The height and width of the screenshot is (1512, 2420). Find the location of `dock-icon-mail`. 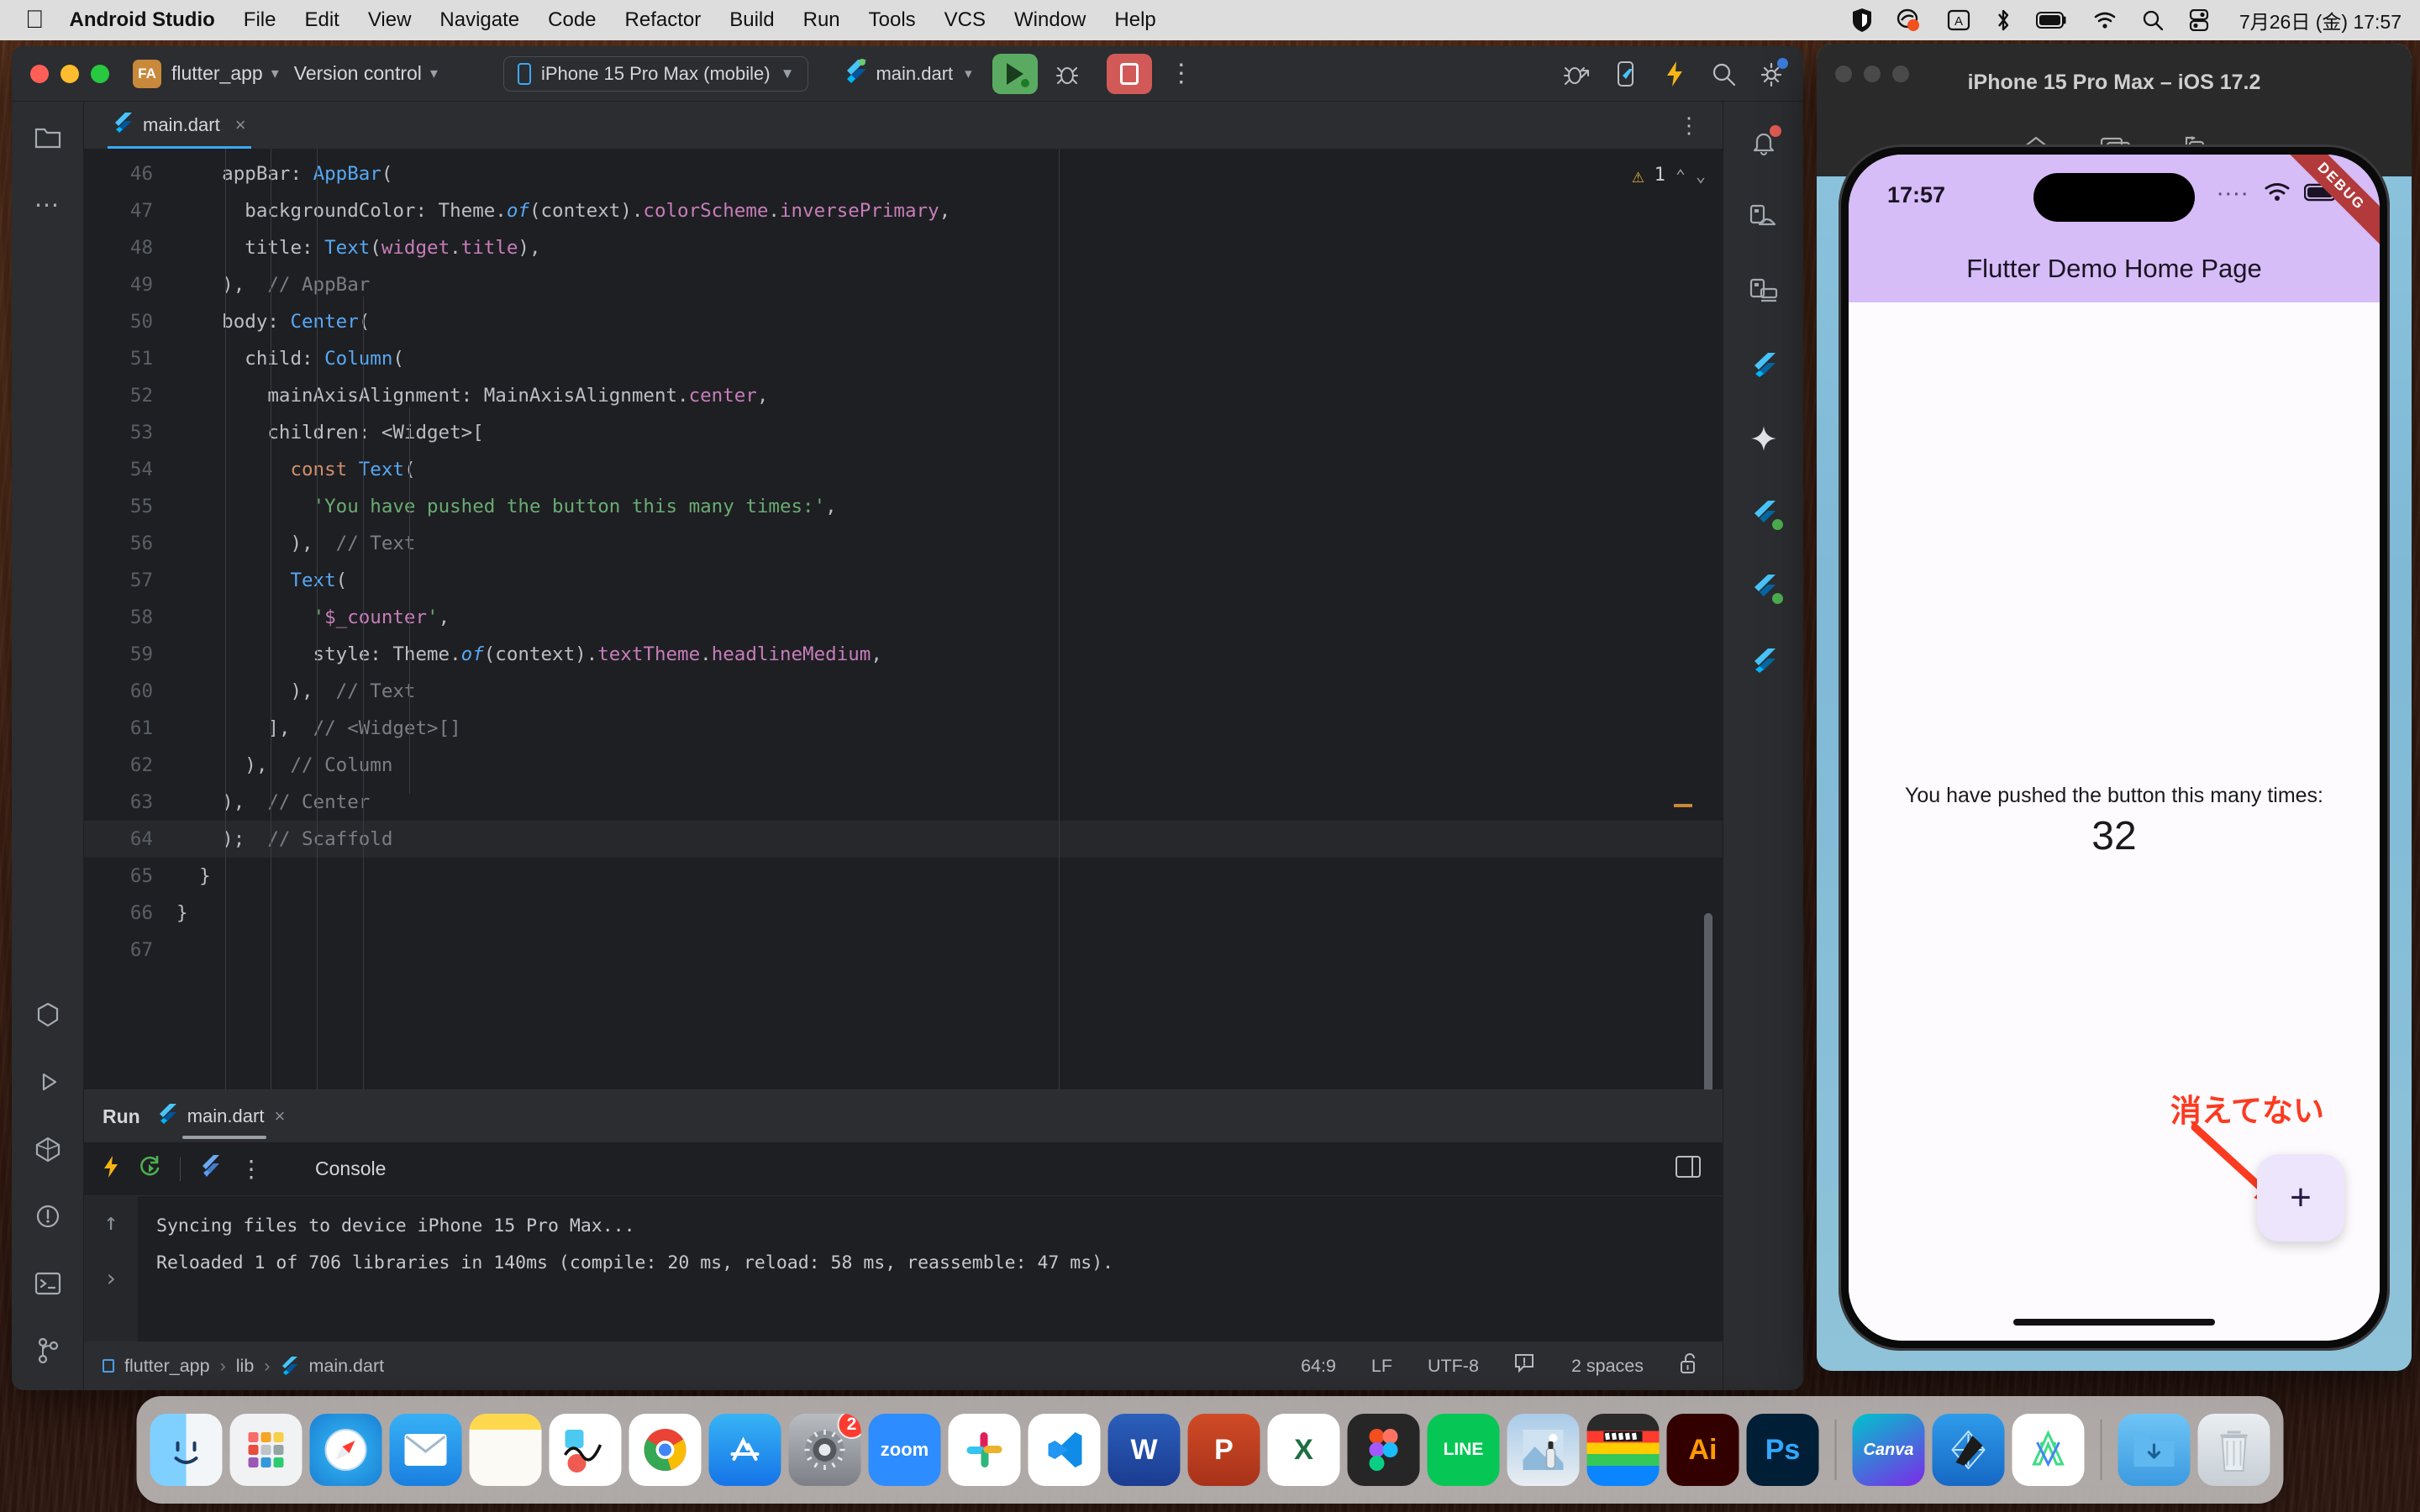

dock-icon-mail is located at coordinates (426, 1450).